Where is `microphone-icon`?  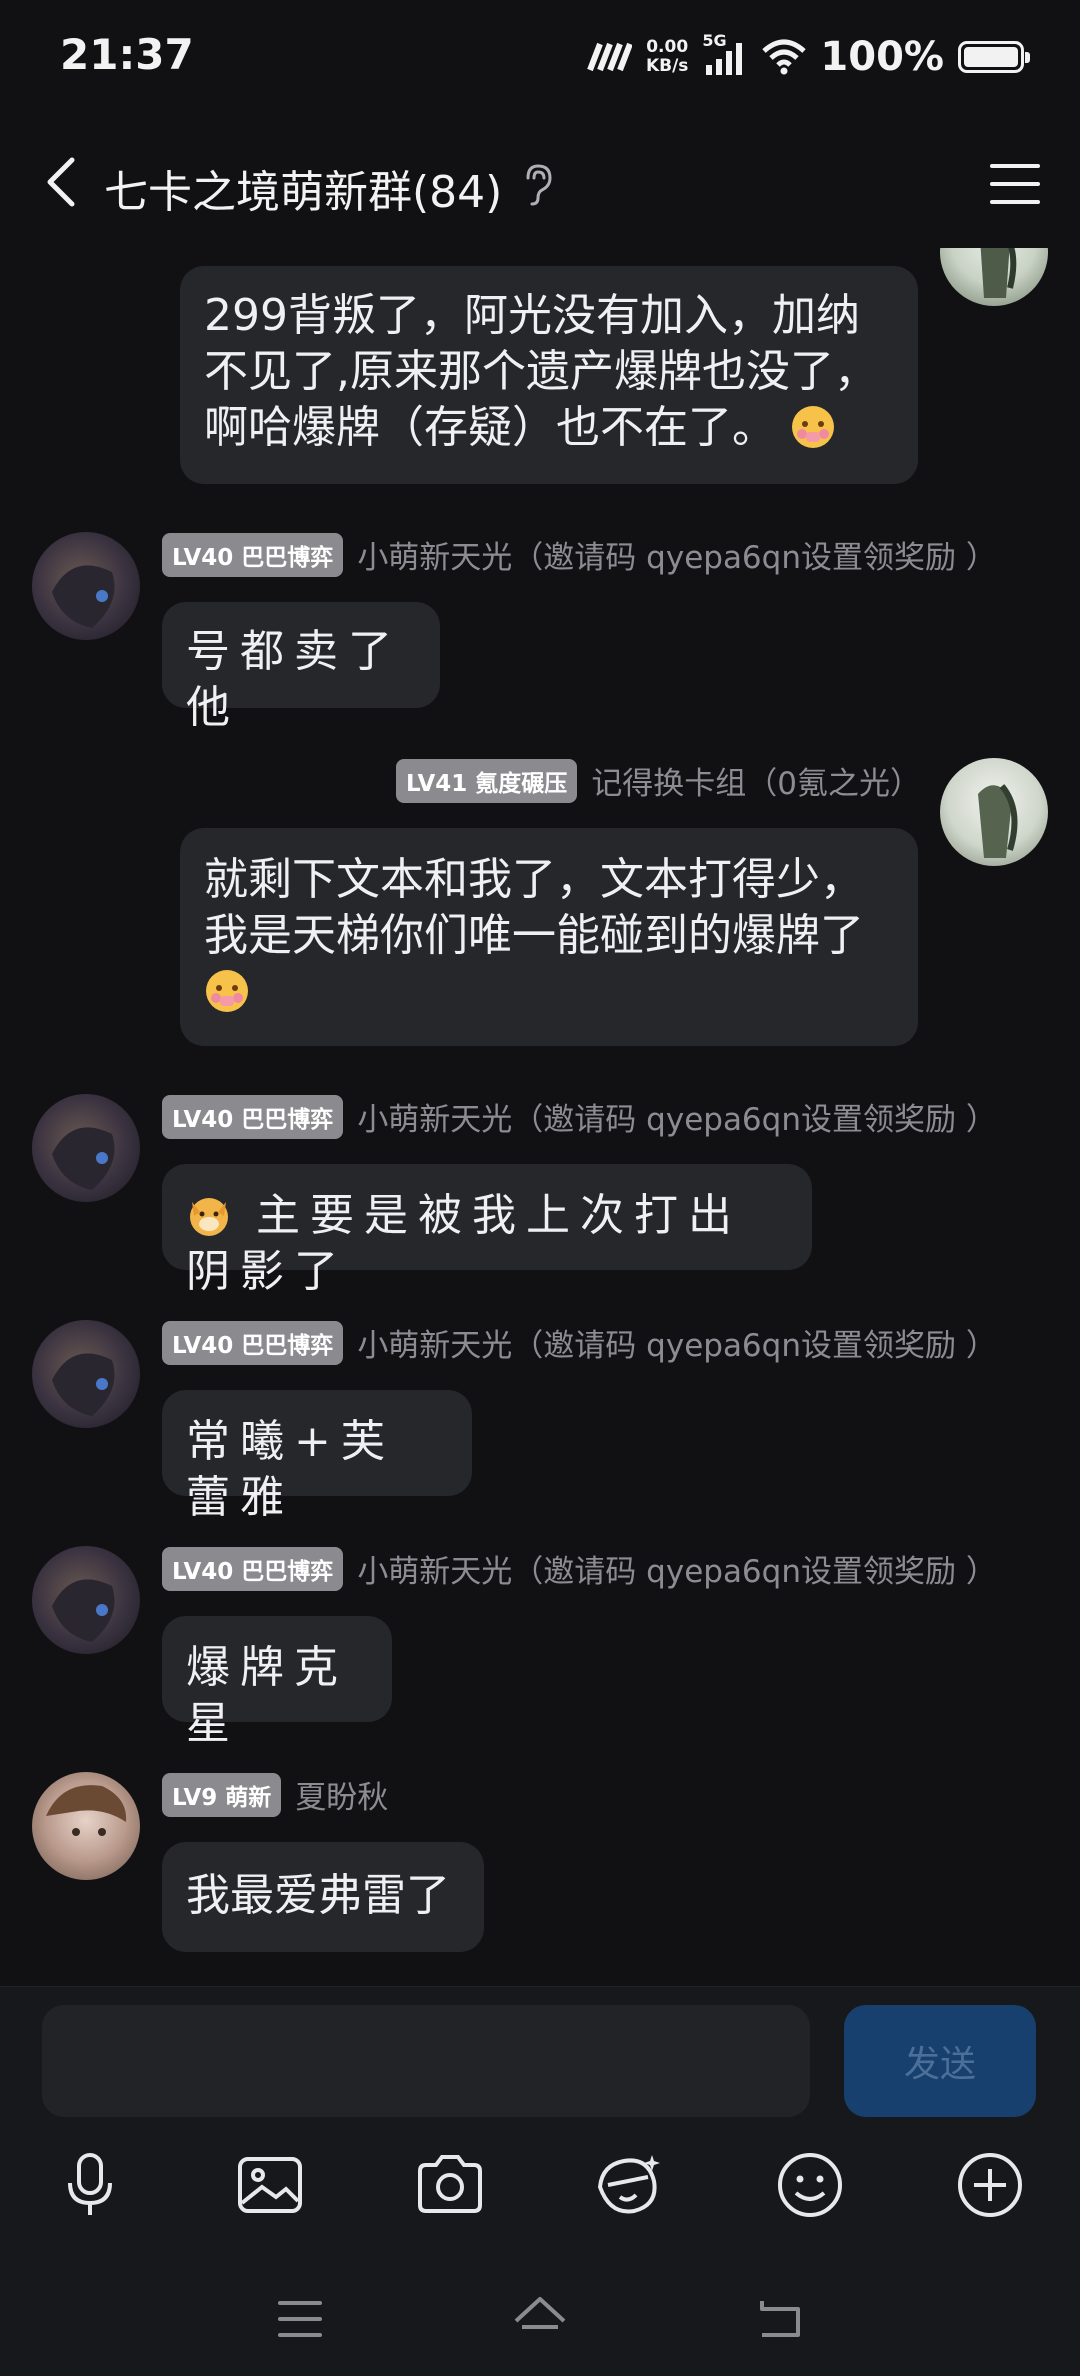
microphone-icon is located at coordinates (90, 2185).